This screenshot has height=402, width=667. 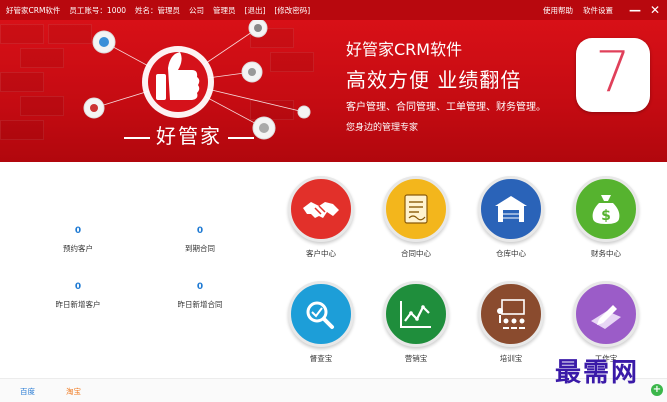 What do you see at coordinates (558, 10) in the screenshot?
I see `help-link: 使用帮助` at bounding box center [558, 10].